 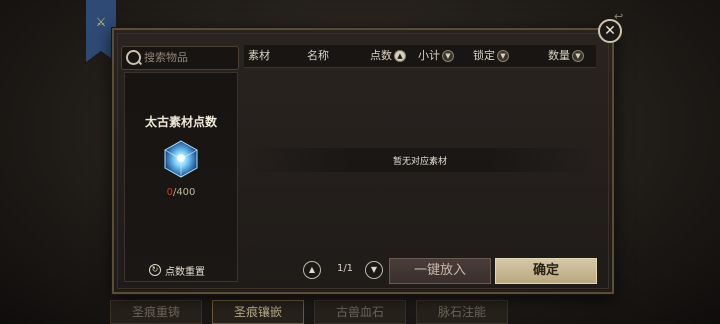 I want to click on column-subtotal: 小计 ▼, so click(x=436, y=56).